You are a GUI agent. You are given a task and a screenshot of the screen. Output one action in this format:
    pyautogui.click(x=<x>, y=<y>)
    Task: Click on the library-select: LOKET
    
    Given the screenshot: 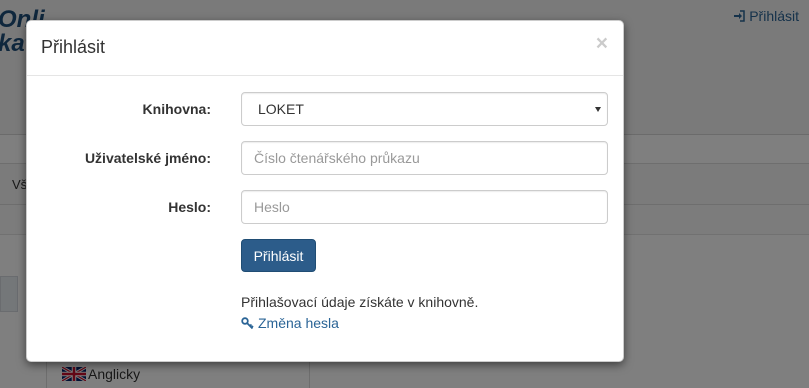 What is the action you would take?
    pyautogui.click(x=424, y=109)
    